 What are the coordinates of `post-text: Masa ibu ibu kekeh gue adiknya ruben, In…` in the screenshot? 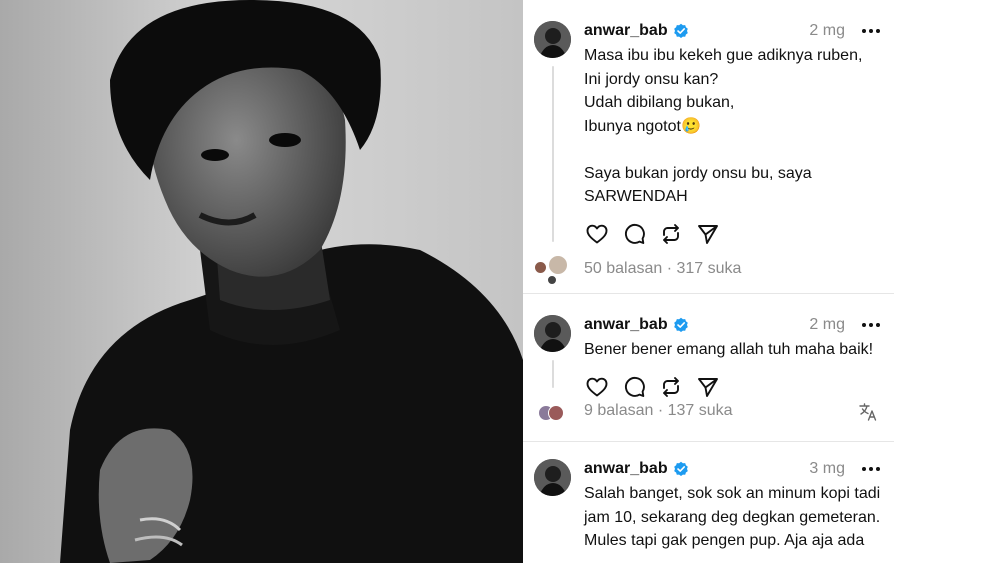 It's located at (734, 126).